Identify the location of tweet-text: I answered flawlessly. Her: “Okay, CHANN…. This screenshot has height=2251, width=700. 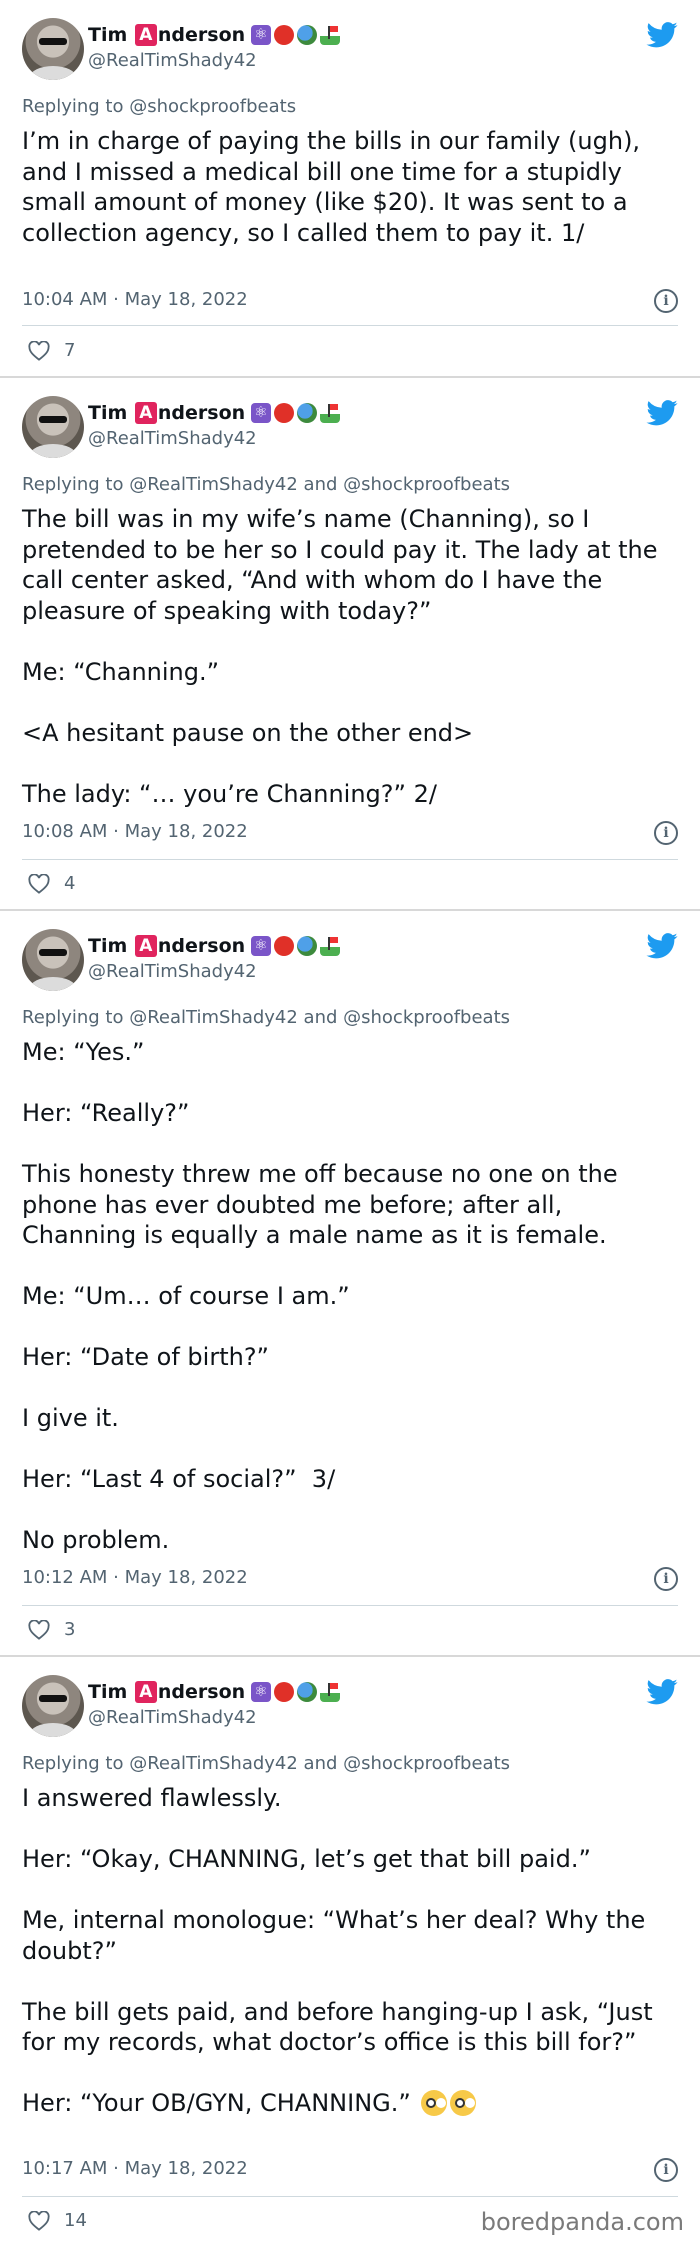
(341, 1950).